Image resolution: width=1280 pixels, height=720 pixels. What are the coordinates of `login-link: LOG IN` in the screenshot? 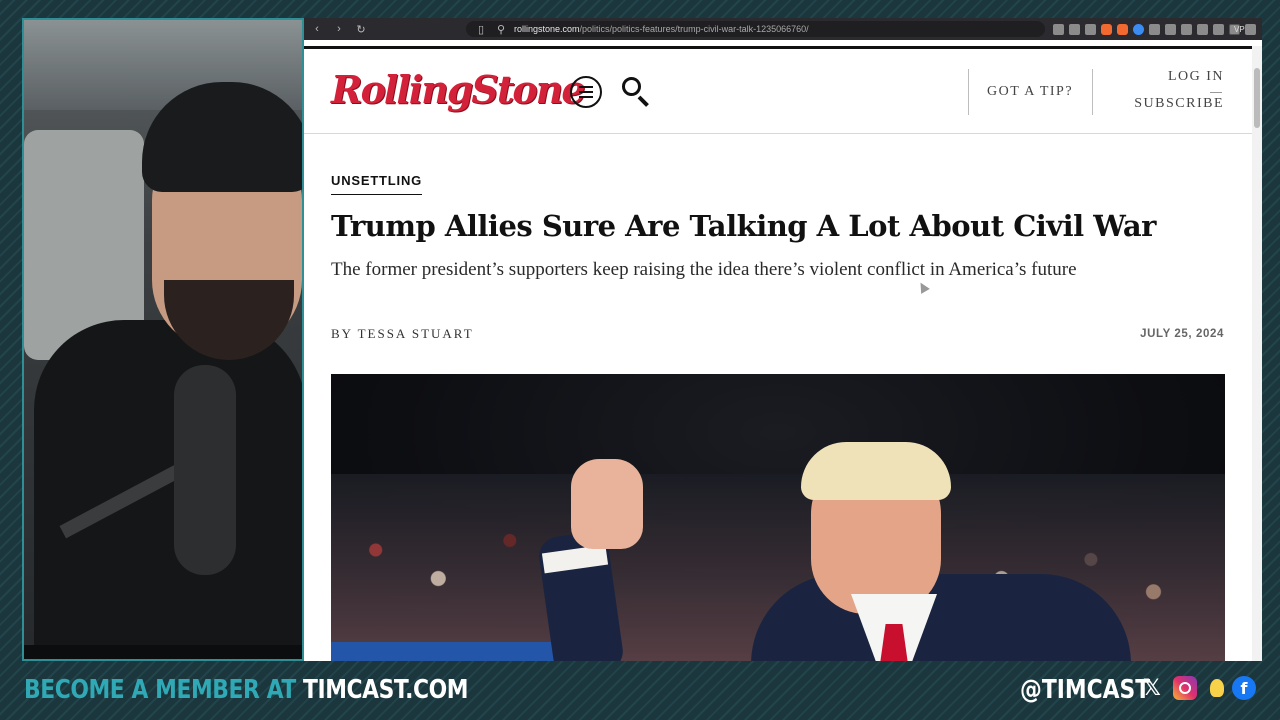 It's located at (1196, 77).